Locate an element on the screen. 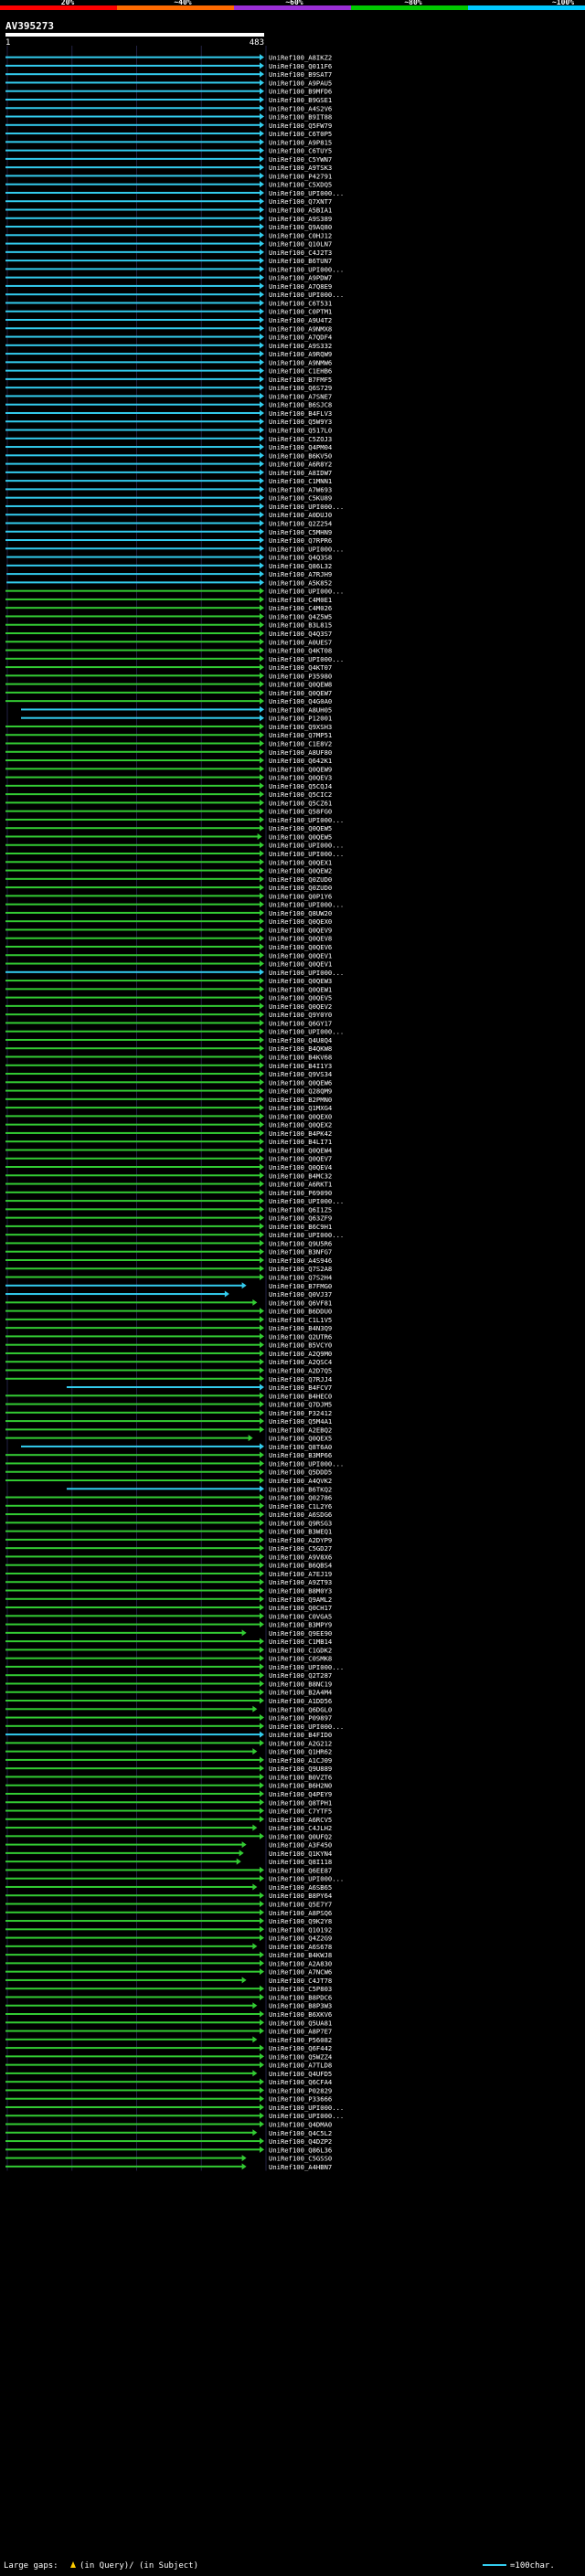 The width and height of the screenshot is (585, 2576). hit-label: UniRef100_Q1MXG4 is located at coordinates (300, 1108).